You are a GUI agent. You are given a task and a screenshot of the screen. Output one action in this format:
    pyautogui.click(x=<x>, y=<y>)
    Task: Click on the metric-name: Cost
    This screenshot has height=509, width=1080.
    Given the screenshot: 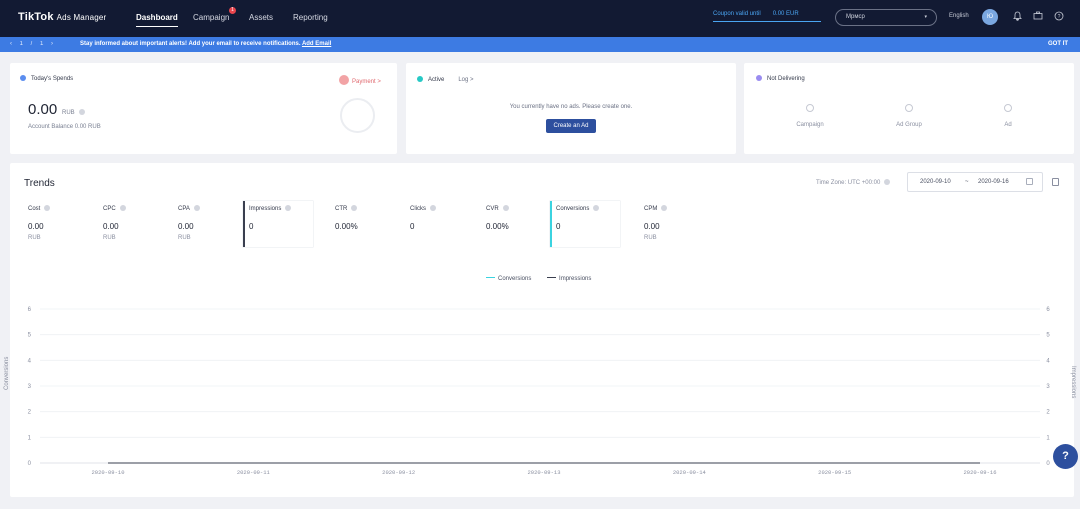 What is the action you would take?
    pyautogui.click(x=34, y=209)
    